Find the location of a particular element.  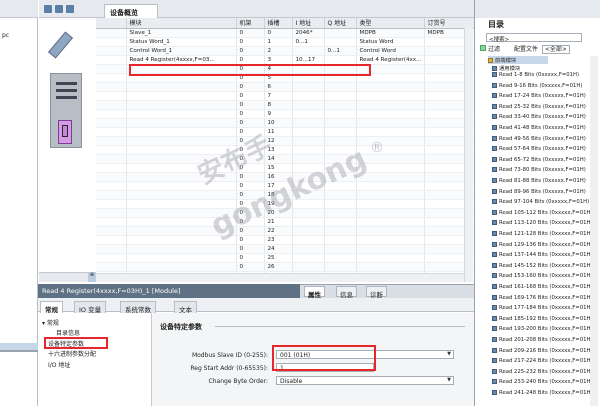

profile-select: <全部> is located at coordinates (555, 49).